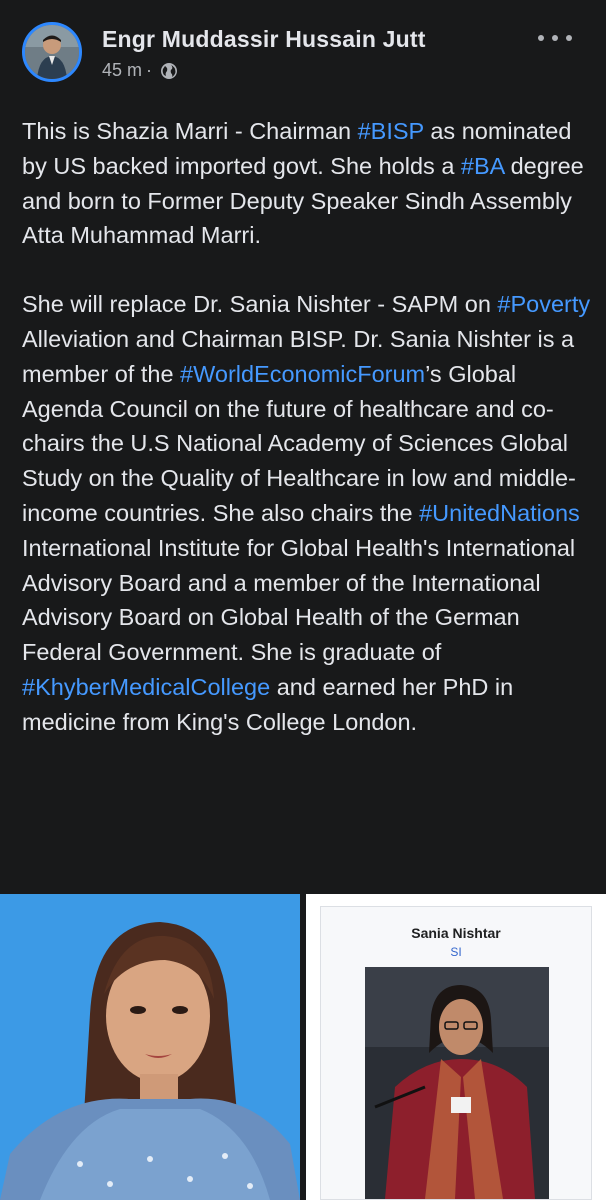  I want to click on card-portrait, so click(457, 1083).